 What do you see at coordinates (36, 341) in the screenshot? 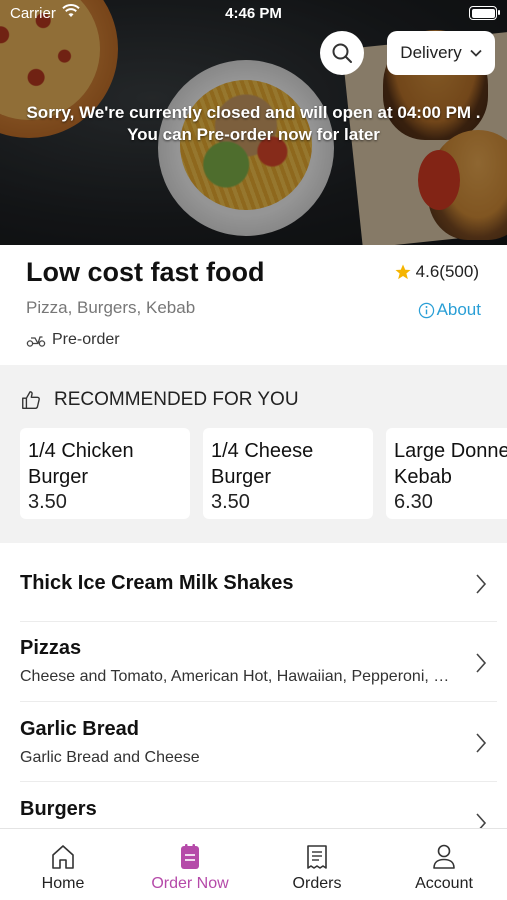
I see `scooter-icon` at bounding box center [36, 341].